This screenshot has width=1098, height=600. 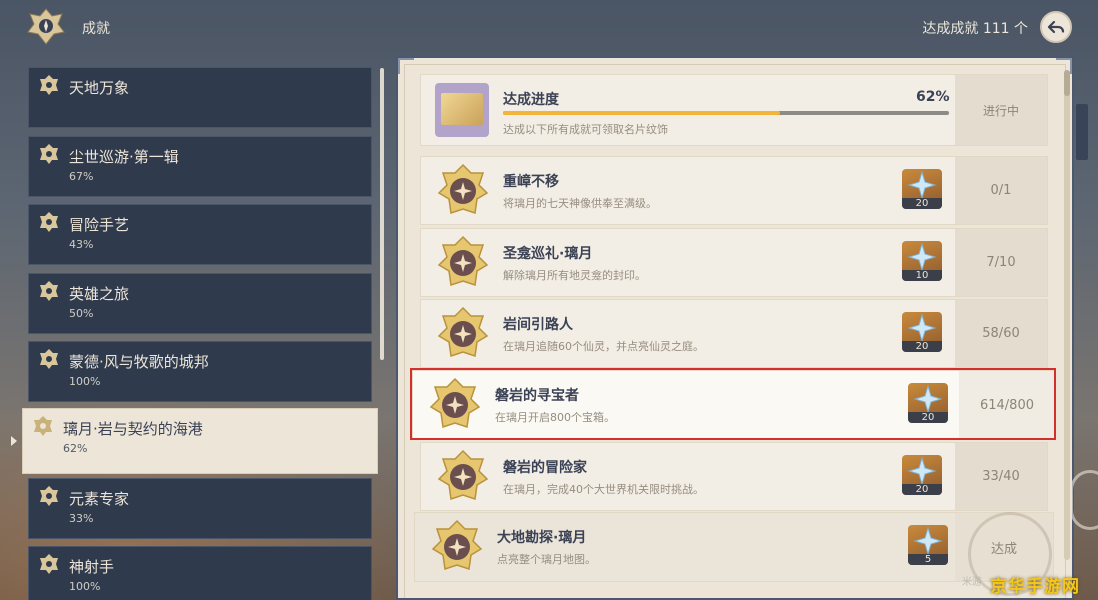 What do you see at coordinates (92, 567) in the screenshot?
I see `category-name: 神射手` at bounding box center [92, 567].